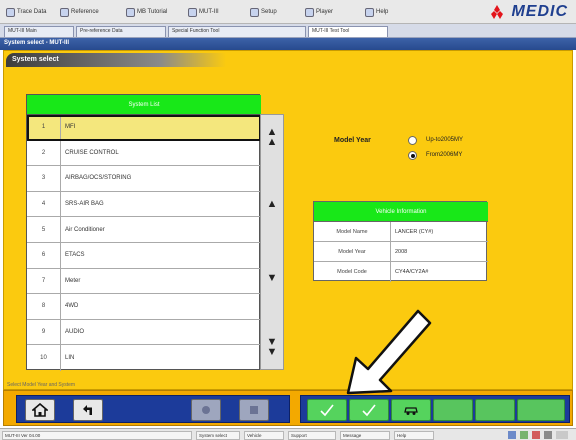 Image resolution: width=576 pixels, height=440 pixels. Describe the element at coordinates (445, 140) in the screenshot. I see `radio-up-to-2005-label: Up-to2005MY` at that location.